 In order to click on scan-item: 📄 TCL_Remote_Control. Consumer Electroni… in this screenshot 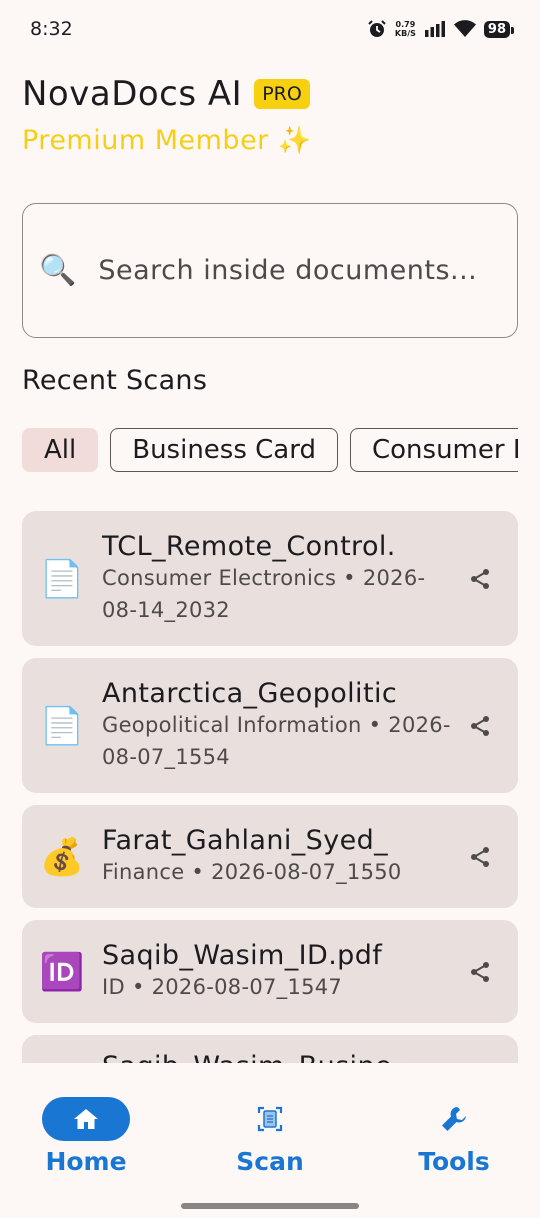, I will do `click(270, 578)`.